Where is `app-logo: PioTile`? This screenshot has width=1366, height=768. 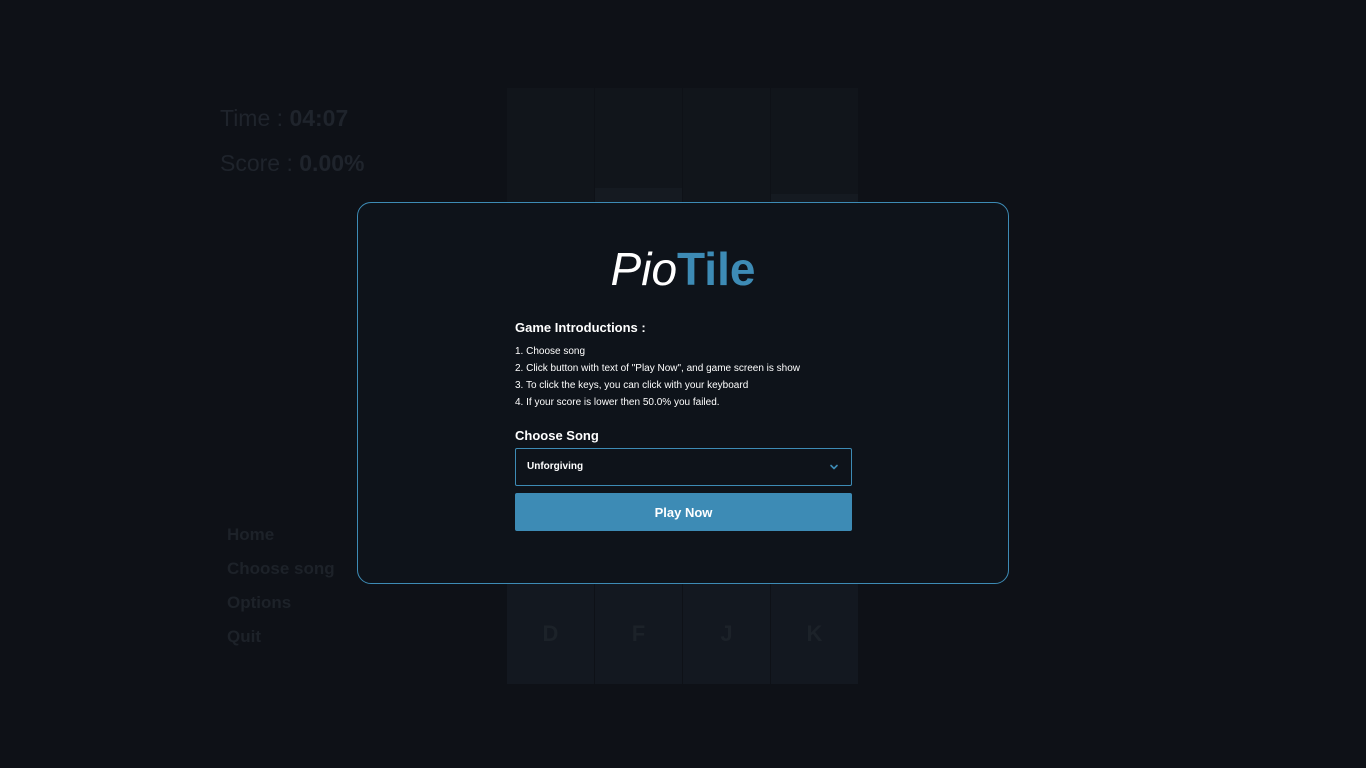 app-logo: PioTile is located at coordinates (683, 269).